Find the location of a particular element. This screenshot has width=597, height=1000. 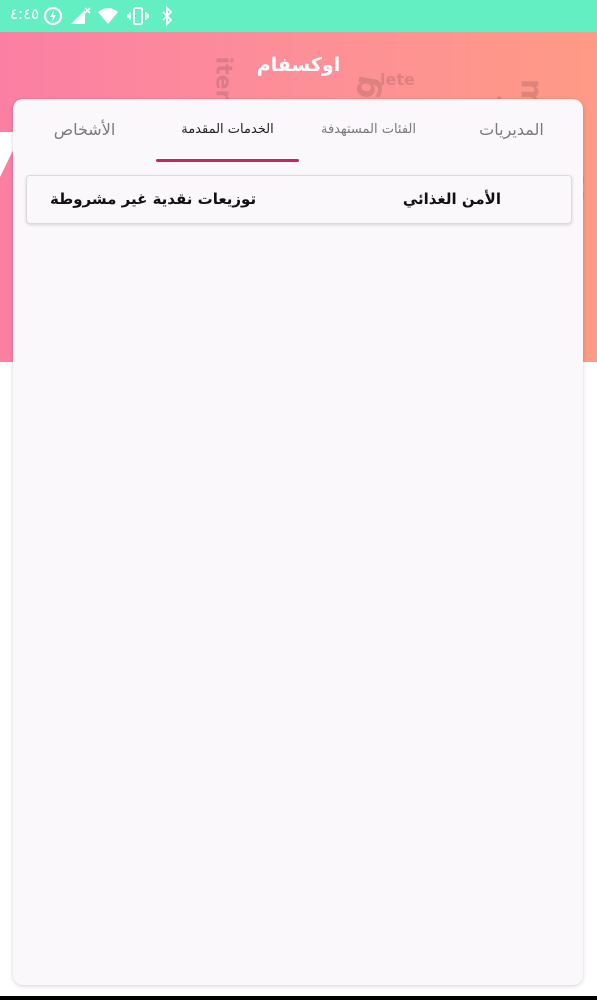

status-bar: ٤:٤٥ is located at coordinates (298, 16).